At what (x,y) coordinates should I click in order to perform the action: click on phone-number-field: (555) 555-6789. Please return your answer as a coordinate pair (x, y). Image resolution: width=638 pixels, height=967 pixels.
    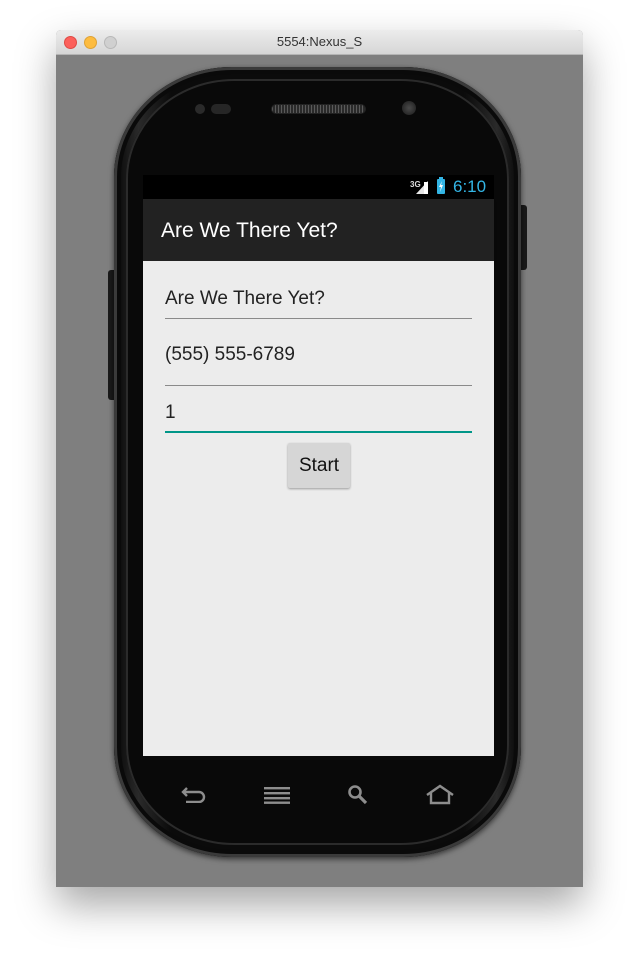
    Looking at the image, I should click on (318, 357).